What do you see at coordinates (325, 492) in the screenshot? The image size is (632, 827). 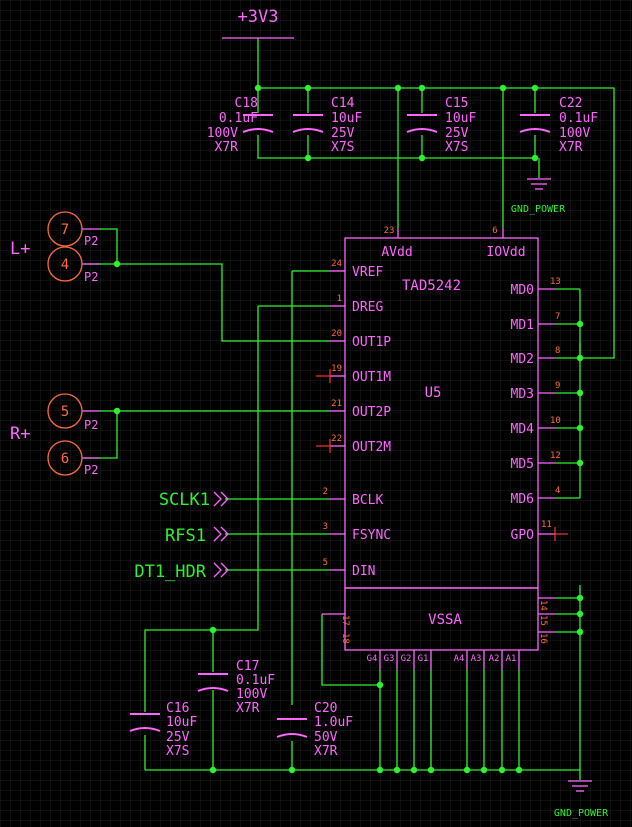 I see `pin-num-2: 2` at bounding box center [325, 492].